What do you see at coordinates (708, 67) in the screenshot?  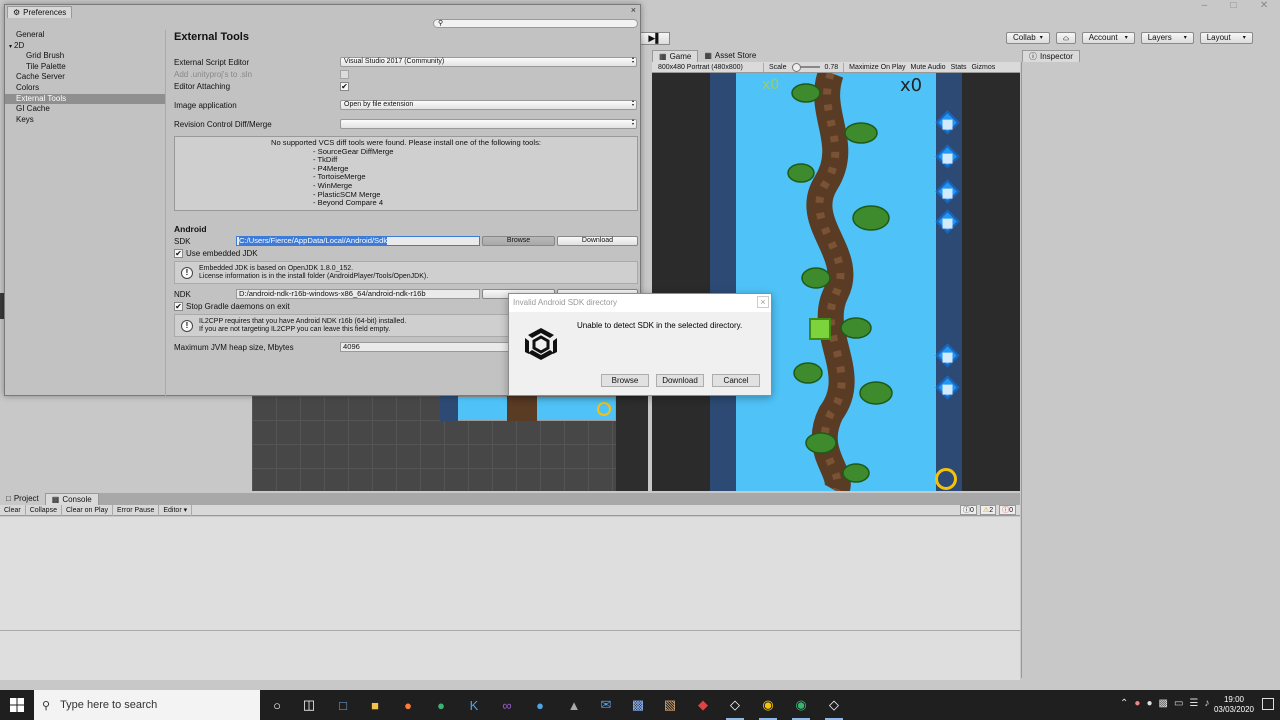 I see `resolution-dropdown: 800x480 Portrait (480x800)` at bounding box center [708, 67].